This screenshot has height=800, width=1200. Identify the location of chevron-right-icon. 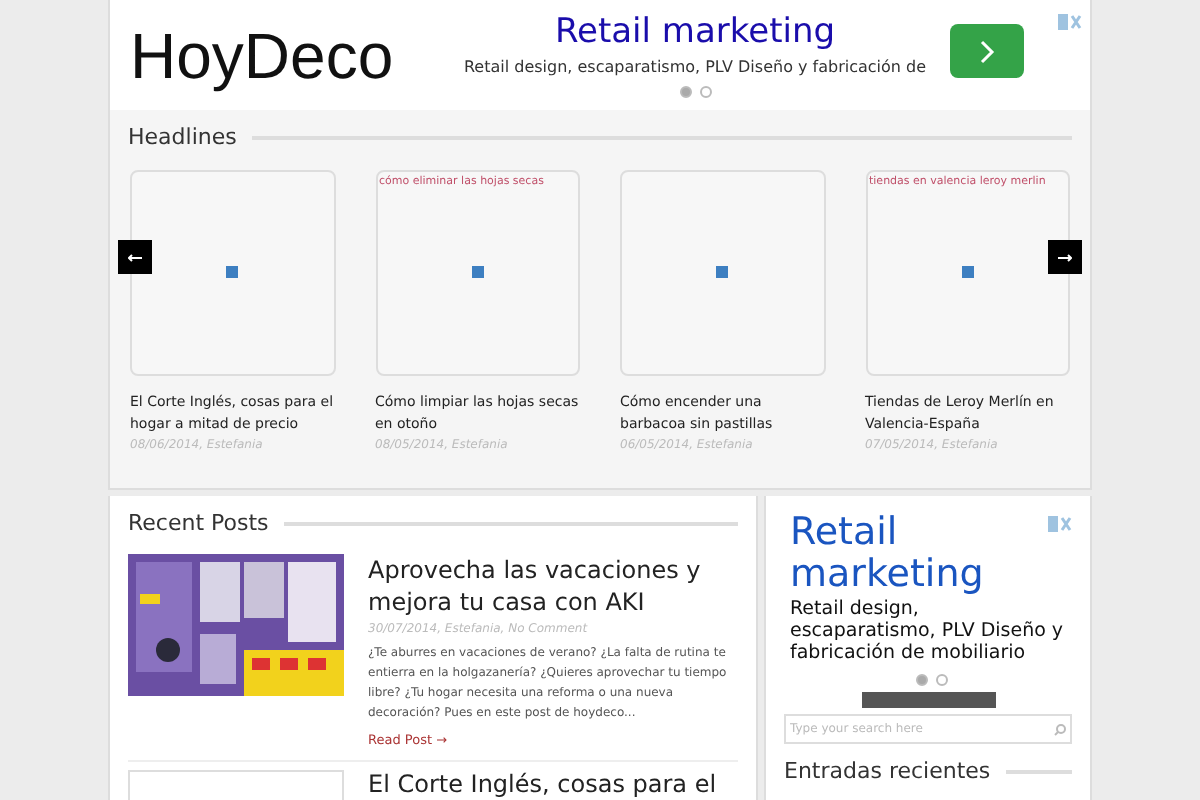
(987, 51).